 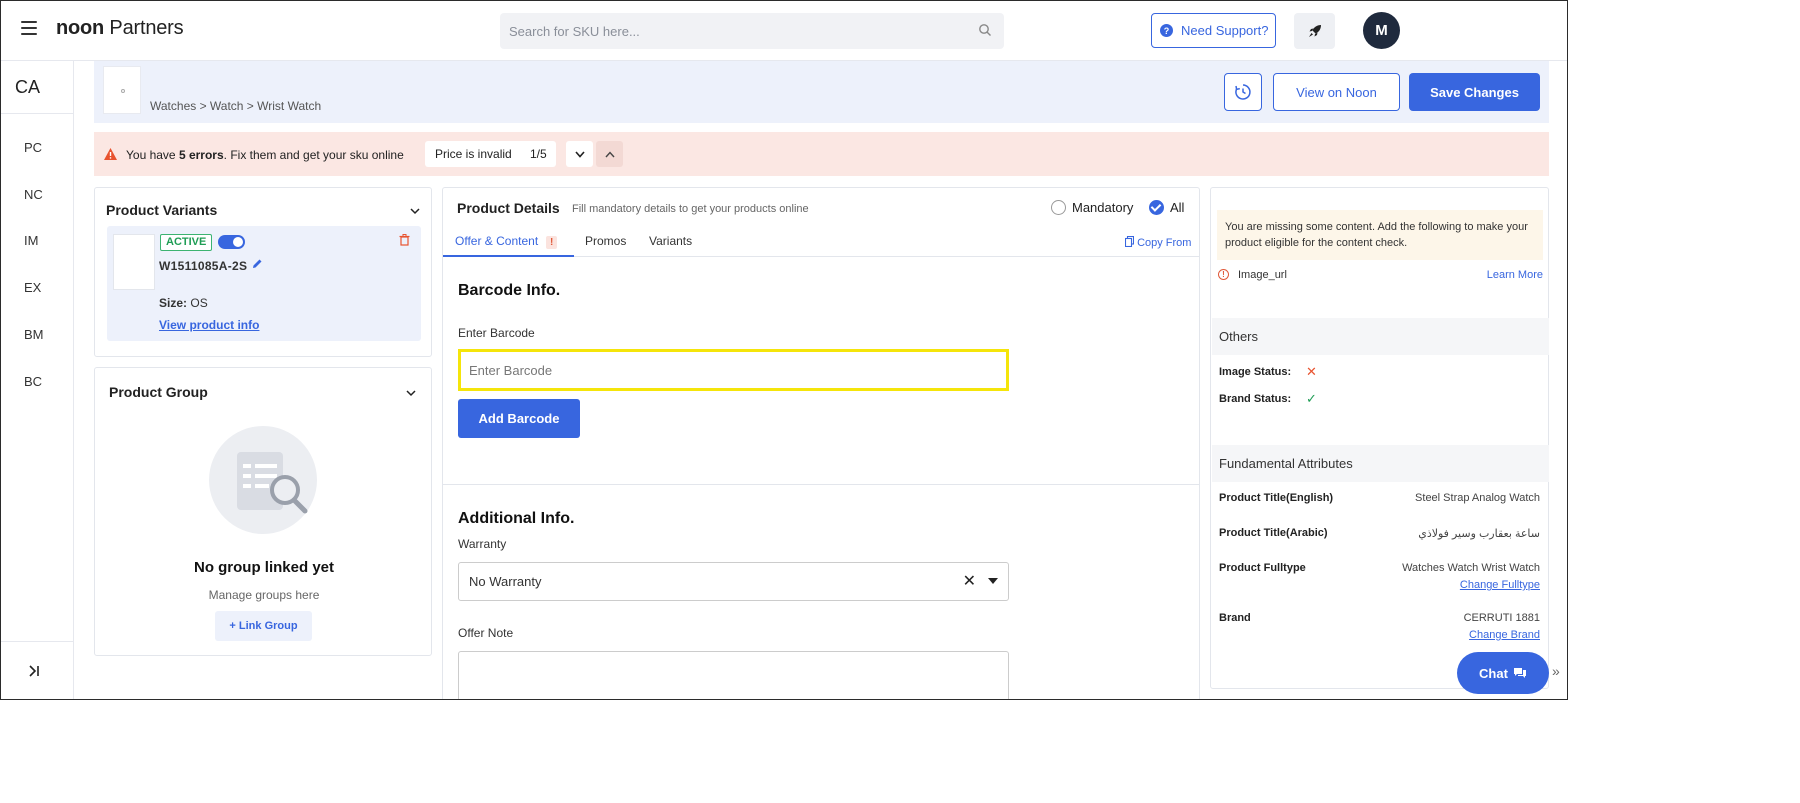 I want to click on rail-footer, so click(x=37, y=670).